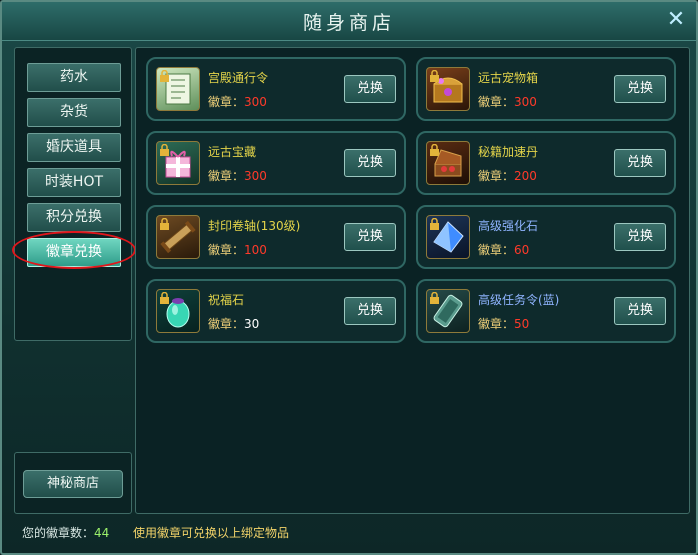 This screenshot has width=698, height=555. Describe the element at coordinates (546, 237) in the screenshot. I see `item-card-advanced-enhance-stone: 高级强化石 徽章：60 兑换` at that location.